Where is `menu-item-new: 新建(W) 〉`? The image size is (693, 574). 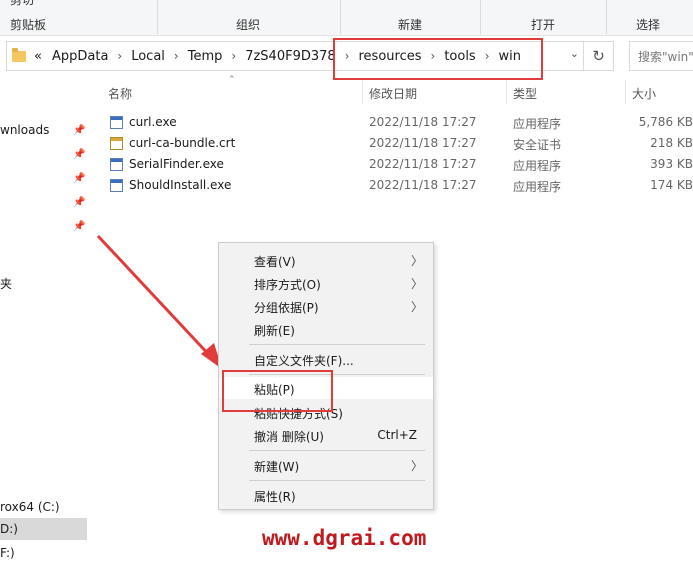 menu-item-new: 新建(W) 〉 is located at coordinates (326, 465).